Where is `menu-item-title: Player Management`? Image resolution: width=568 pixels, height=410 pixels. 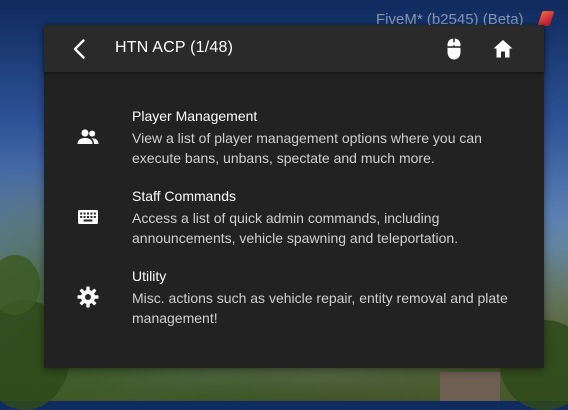 menu-item-title: Player Management is located at coordinates (195, 116).